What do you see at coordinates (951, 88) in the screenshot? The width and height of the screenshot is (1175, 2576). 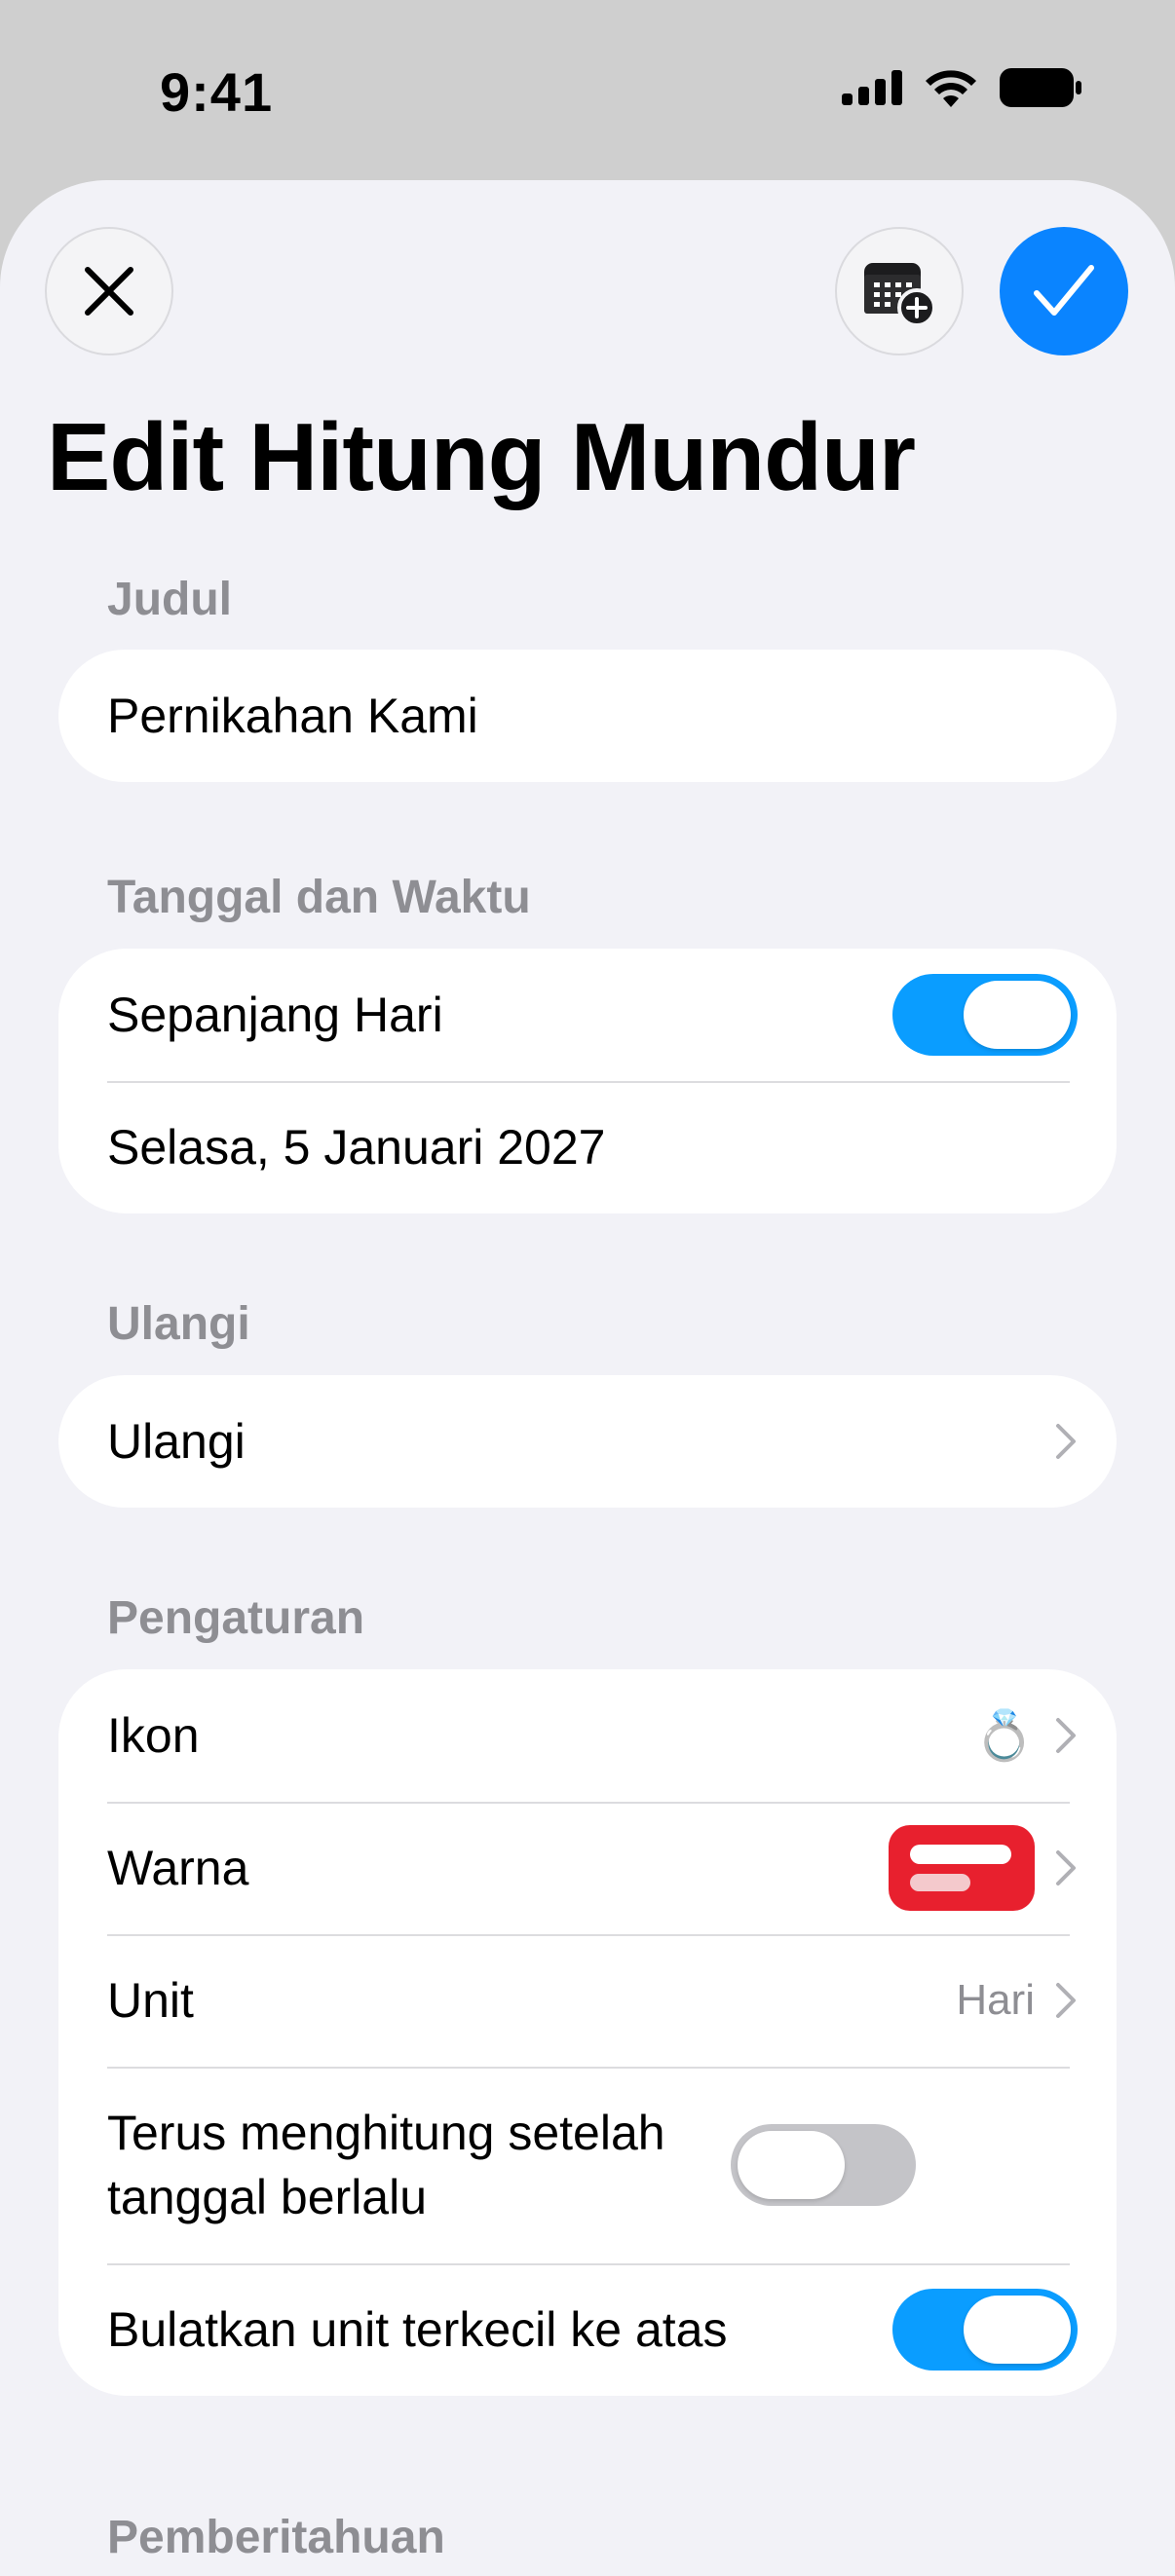 I see `wifi-icon` at bounding box center [951, 88].